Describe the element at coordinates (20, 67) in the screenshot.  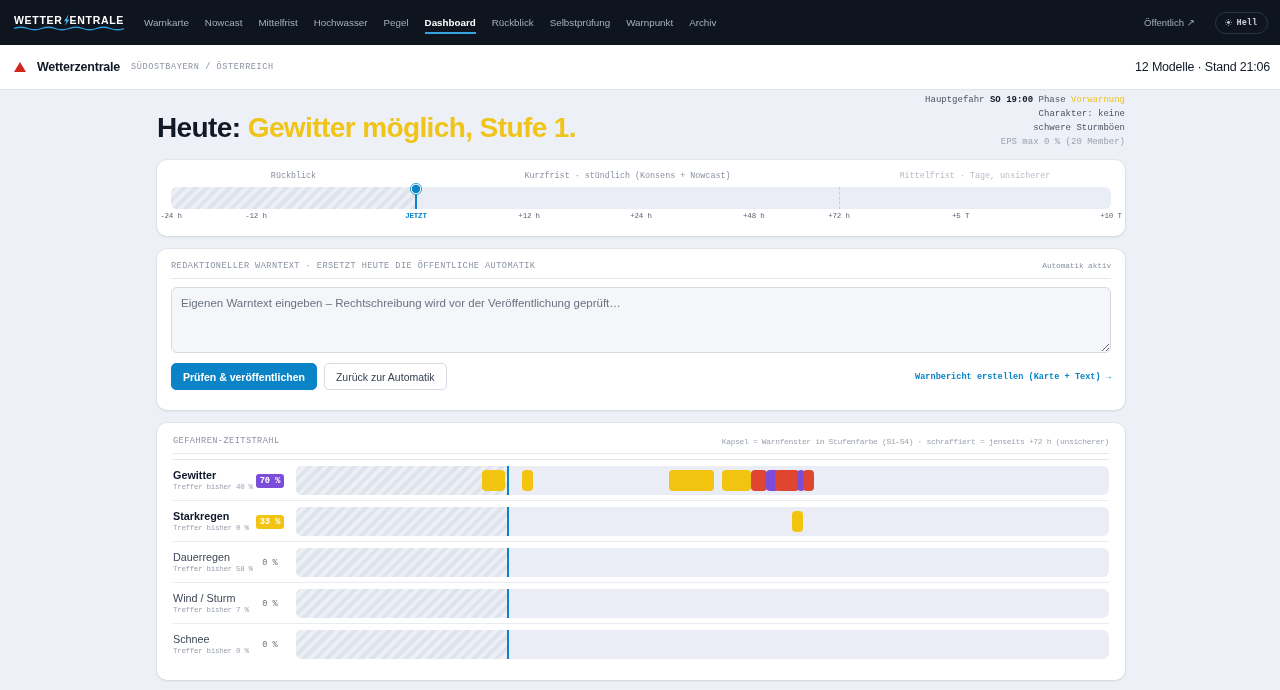
I see `warning-triangle-icon` at that location.